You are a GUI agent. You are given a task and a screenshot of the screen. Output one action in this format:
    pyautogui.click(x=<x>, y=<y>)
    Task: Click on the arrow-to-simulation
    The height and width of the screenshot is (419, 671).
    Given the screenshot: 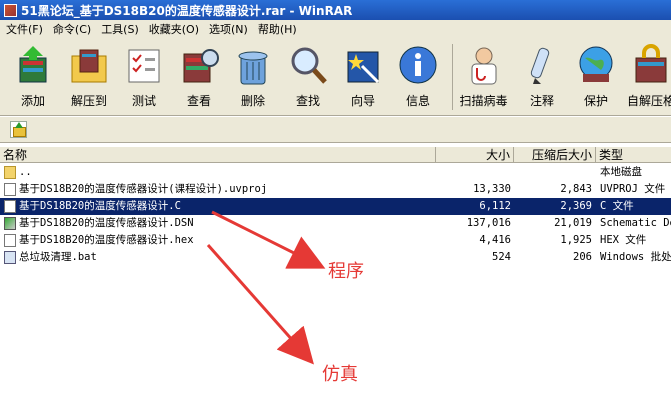 What is the action you would take?
    pyautogui.click(x=260, y=304)
    